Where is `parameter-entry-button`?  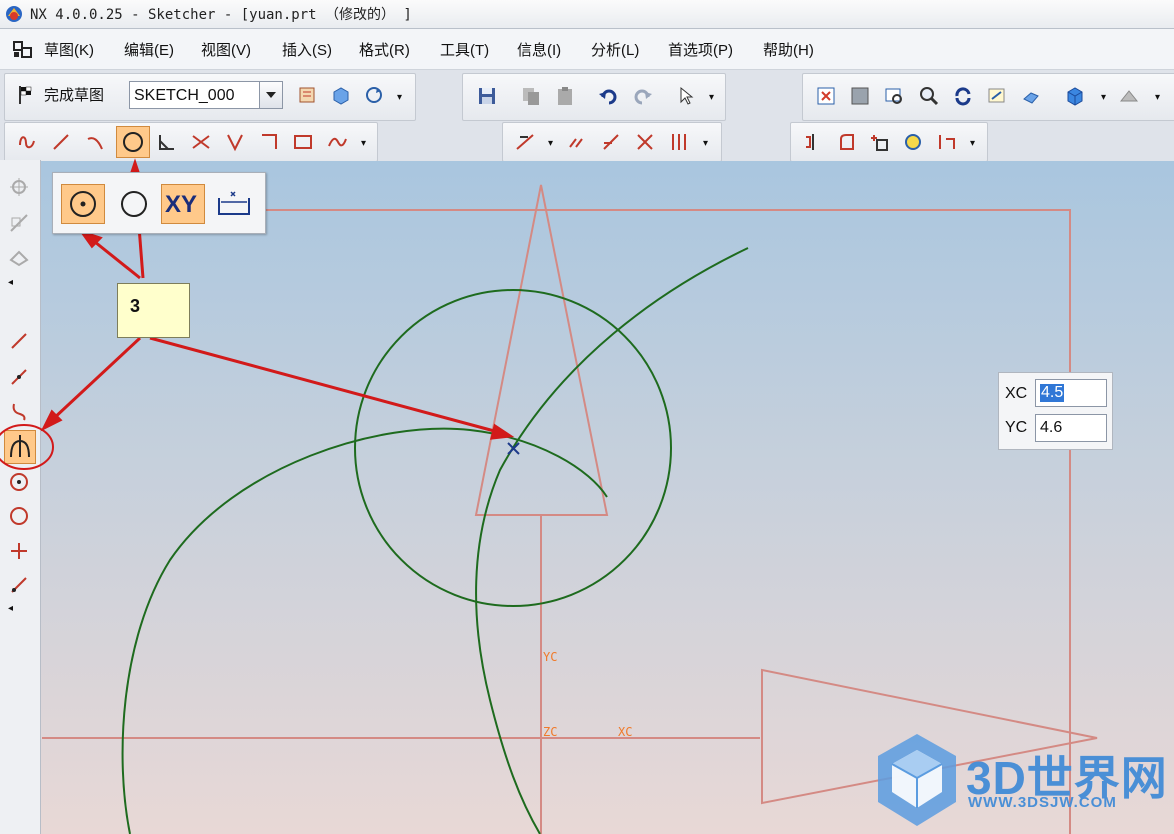 parameter-entry-button is located at coordinates (233, 204).